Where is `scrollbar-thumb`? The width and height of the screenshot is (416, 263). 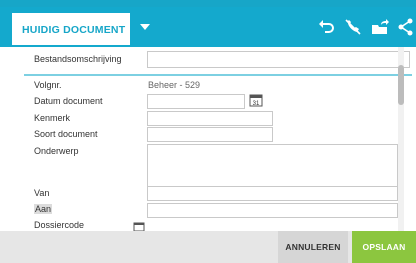
scrollbar-thumb is located at coordinates (401, 85).